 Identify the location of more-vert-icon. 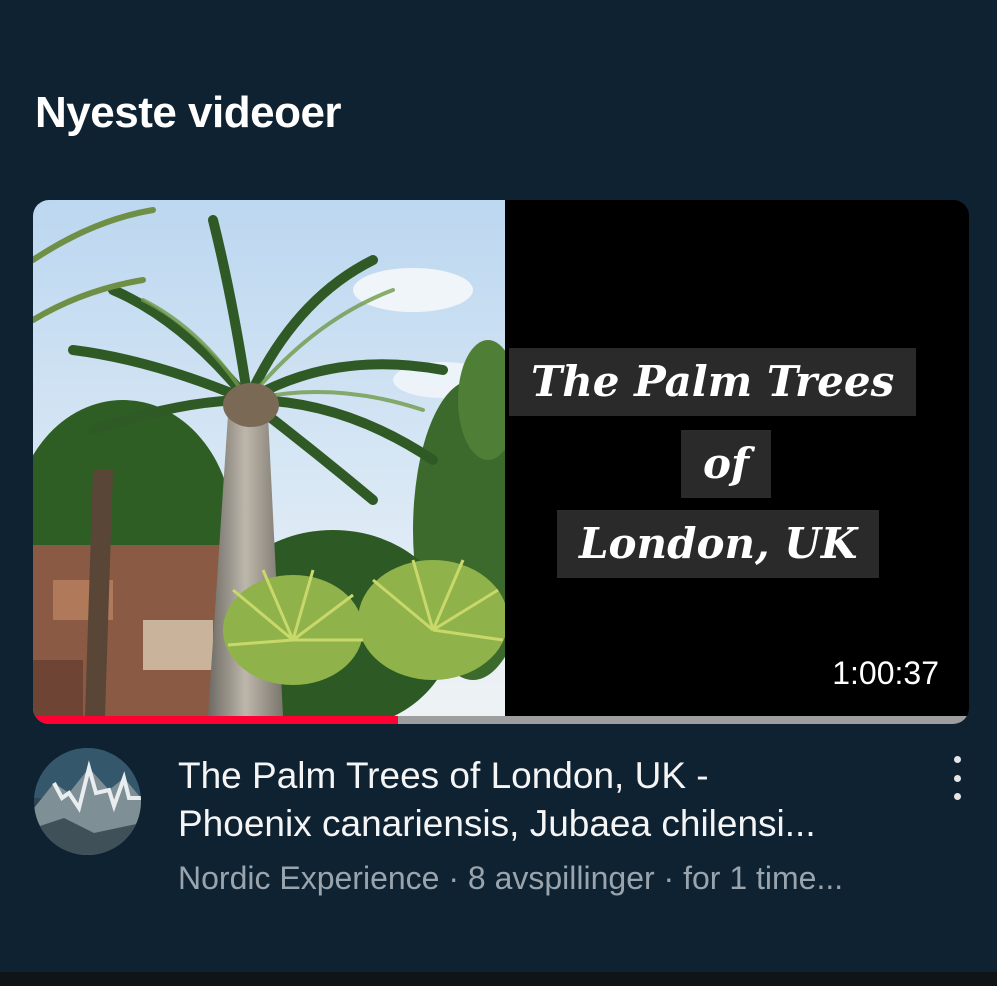
(957, 778).